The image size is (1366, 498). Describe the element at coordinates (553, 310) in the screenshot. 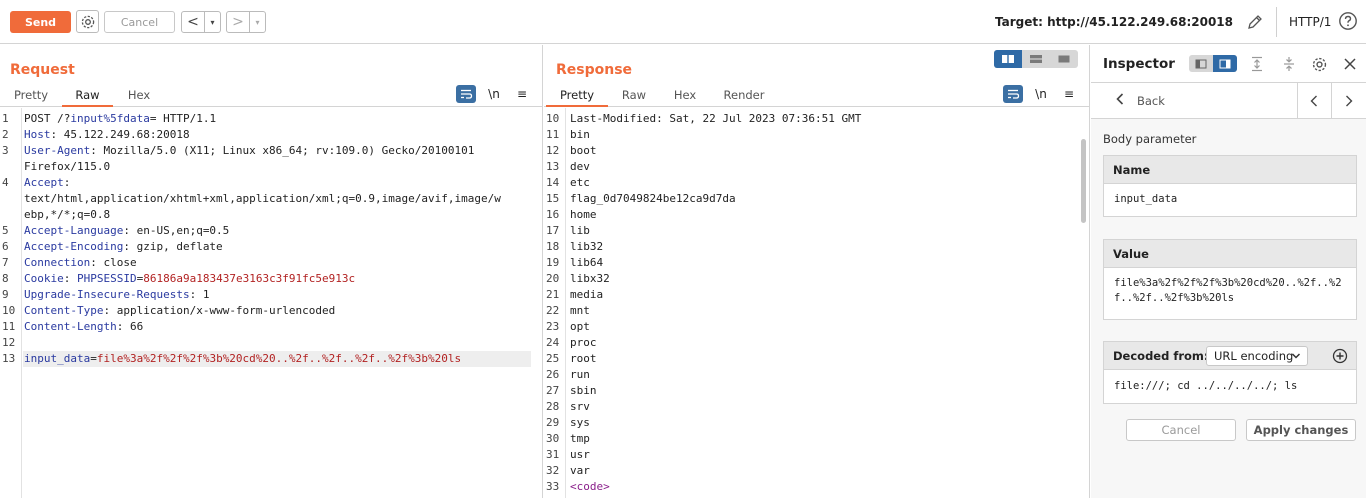

I see `line-number: 22` at that location.